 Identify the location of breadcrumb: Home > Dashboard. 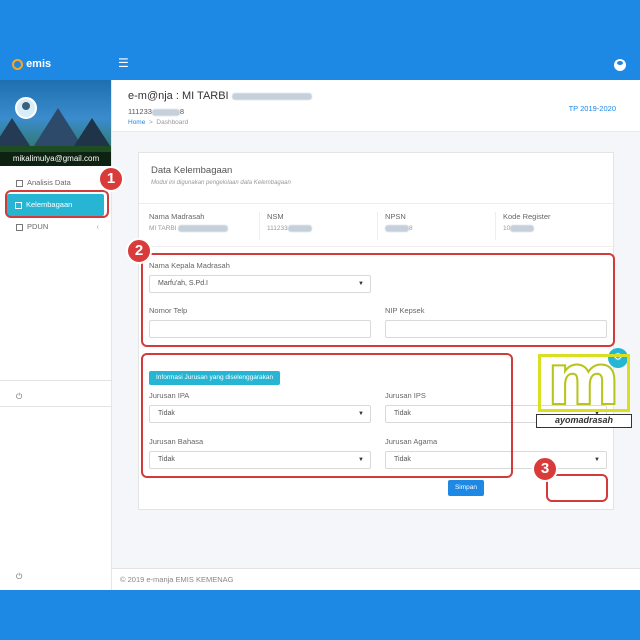
(158, 122).